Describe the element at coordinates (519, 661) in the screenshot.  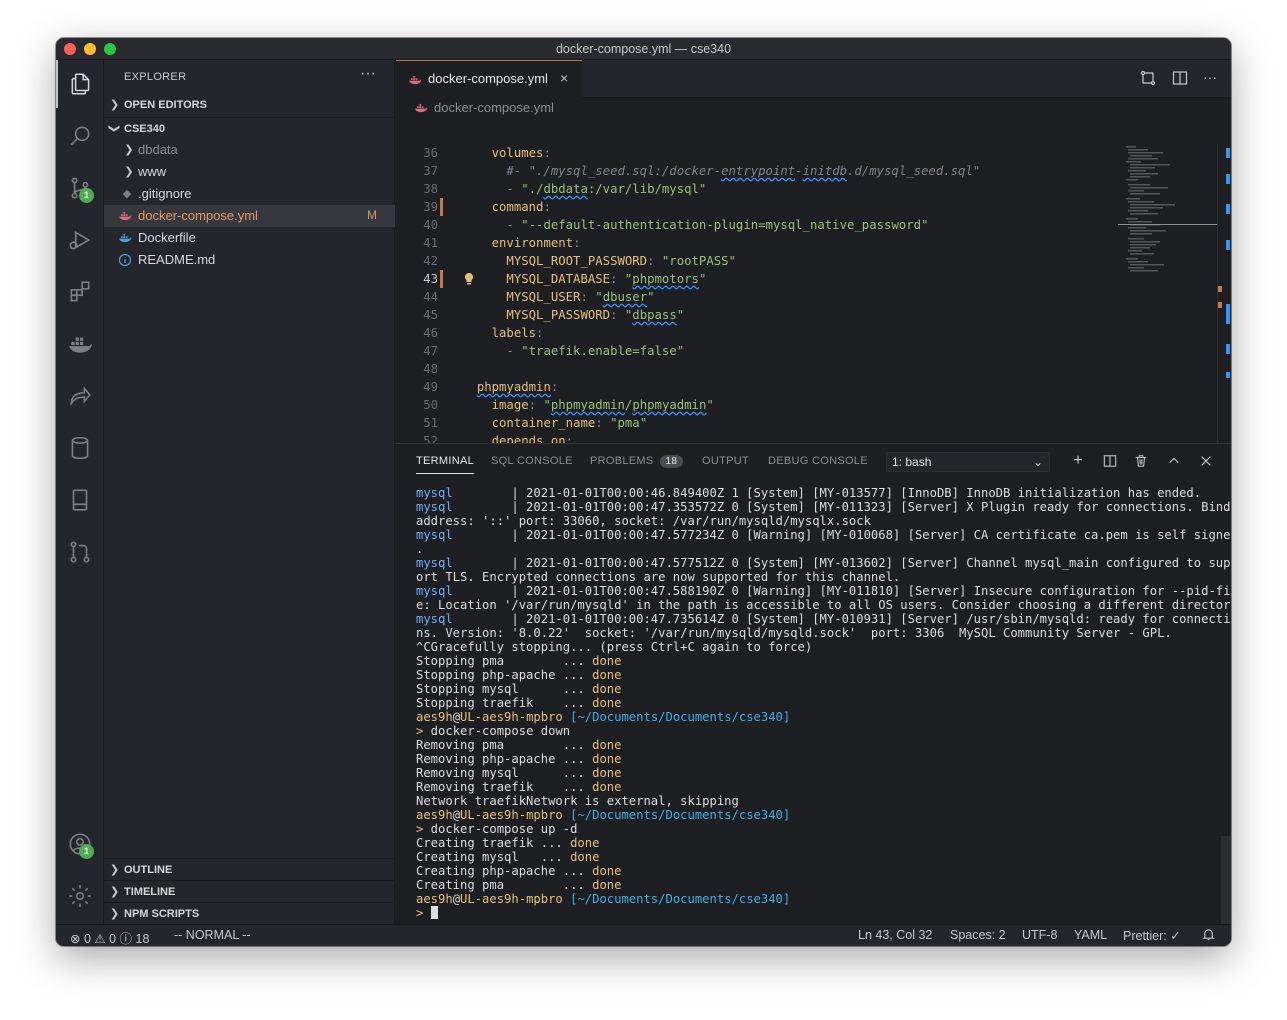
I see `terminal-line: Stopping pma ... done` at that location.